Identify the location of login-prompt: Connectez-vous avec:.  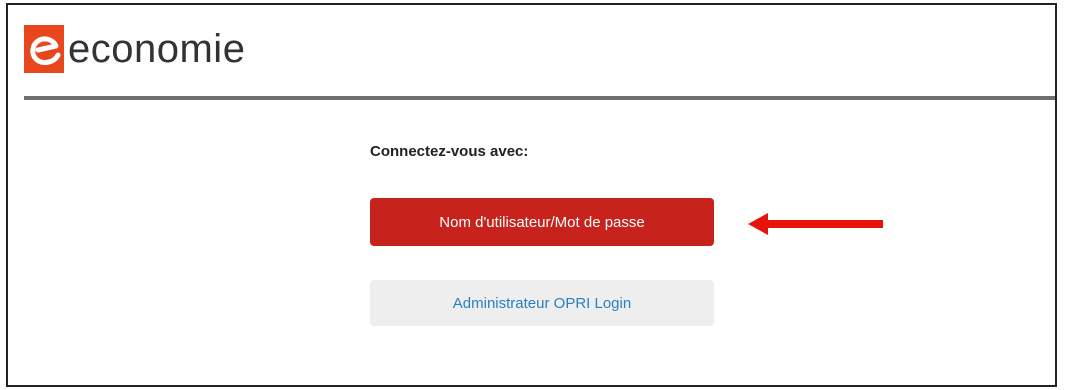
(449, 151).